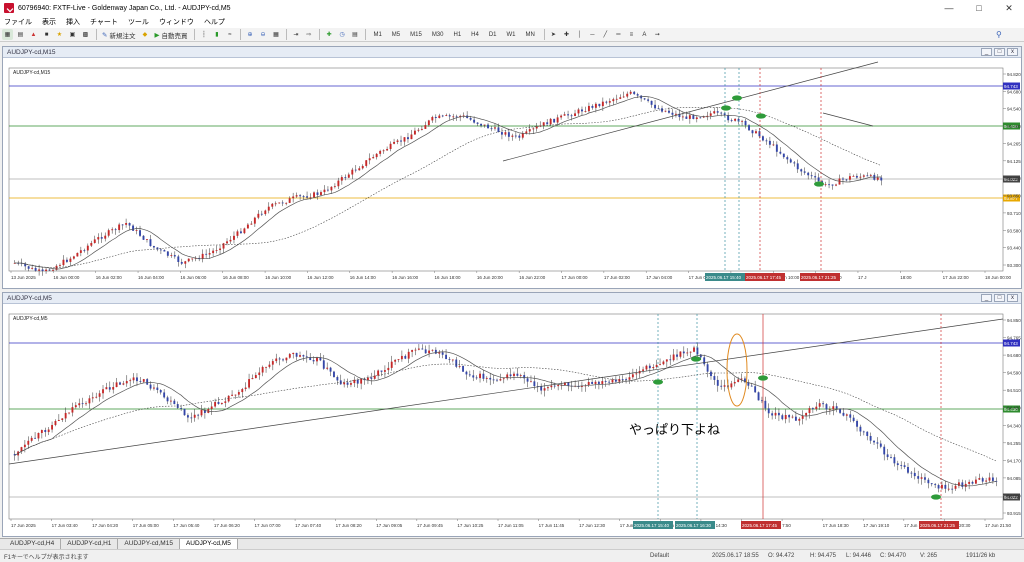 The height and width of the screenshot is (562, 1024). Describe the element at coordinates (176, 22) in the screenshot. I see `menu-window: ウィンドウ` at that location.